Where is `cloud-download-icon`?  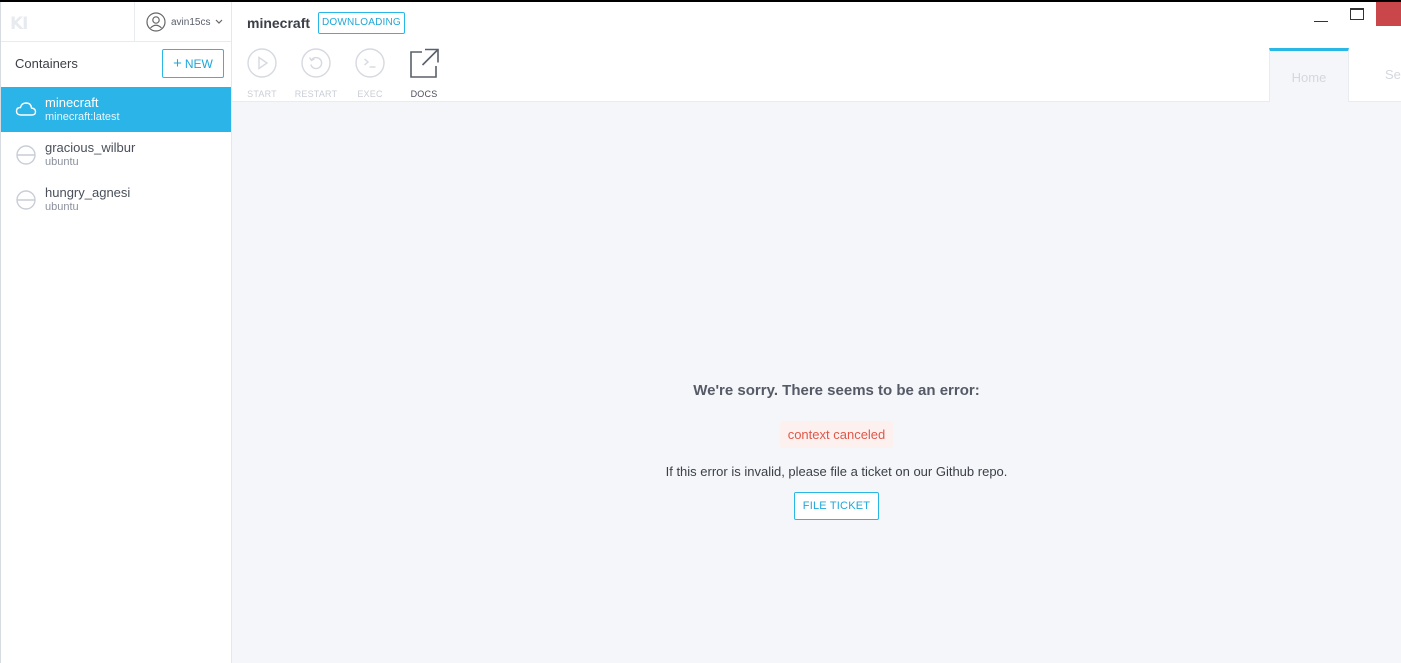 cloud-download-icon is located at coordinates (26, 109).